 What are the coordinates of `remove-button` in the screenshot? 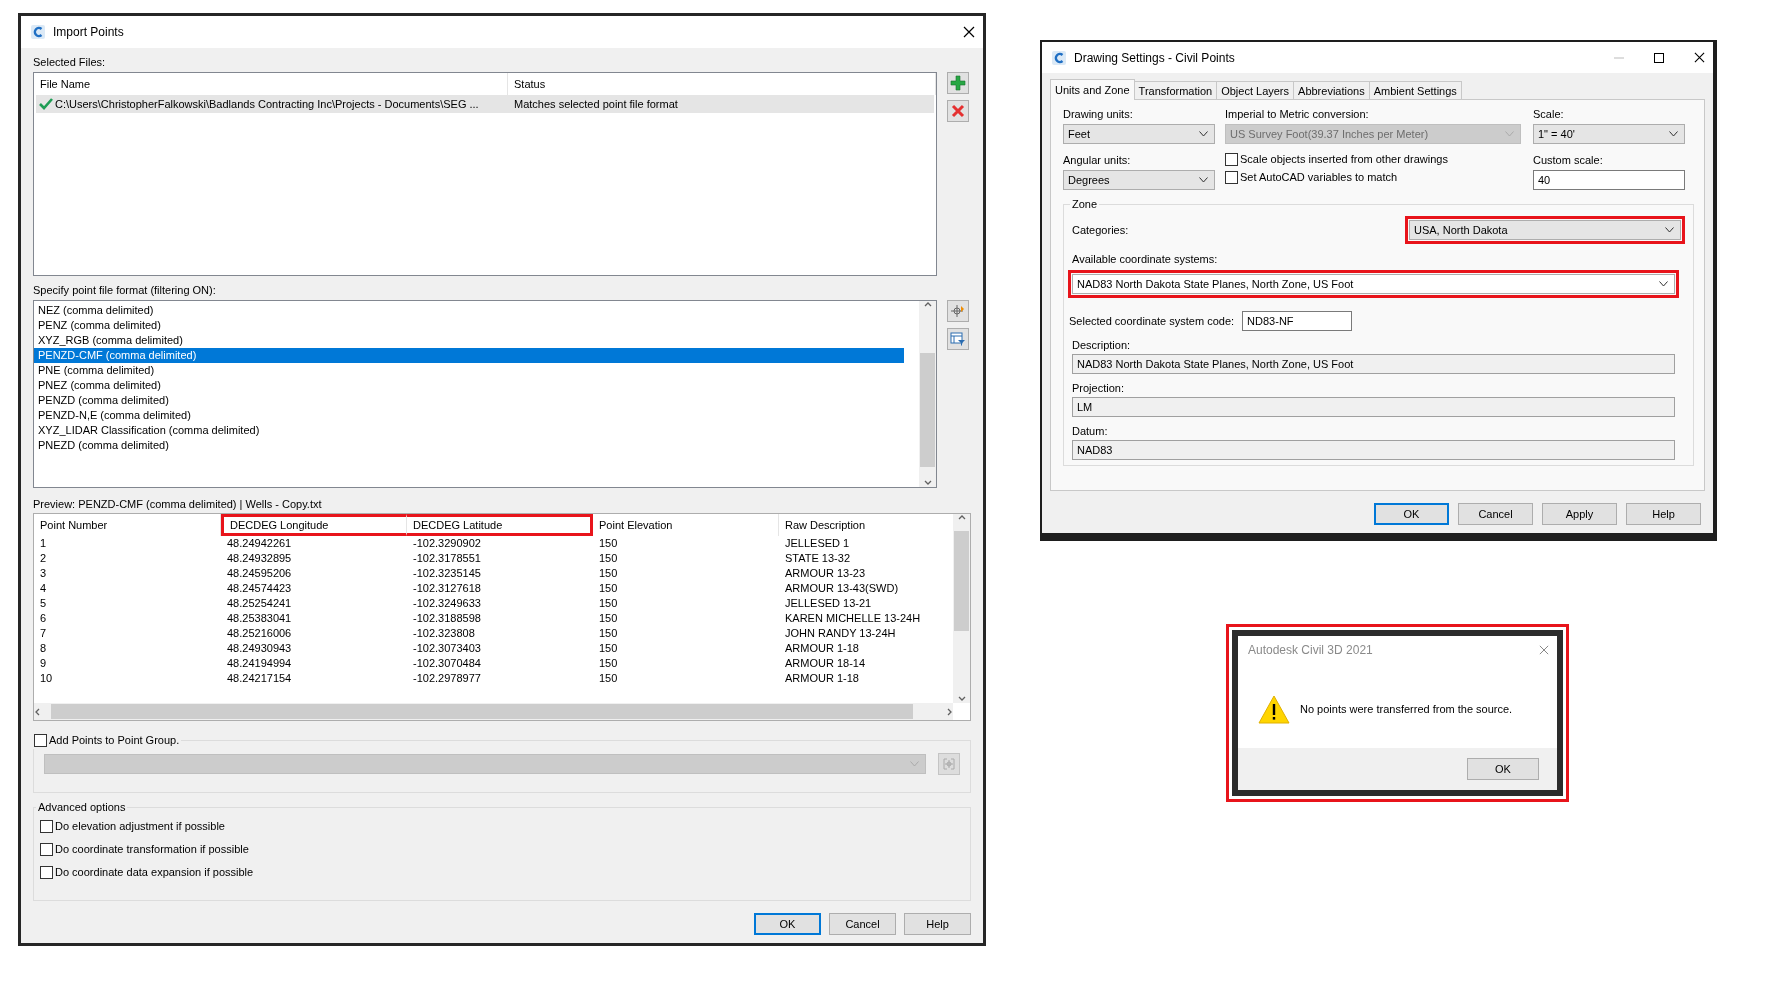 It's located at (958, 111).